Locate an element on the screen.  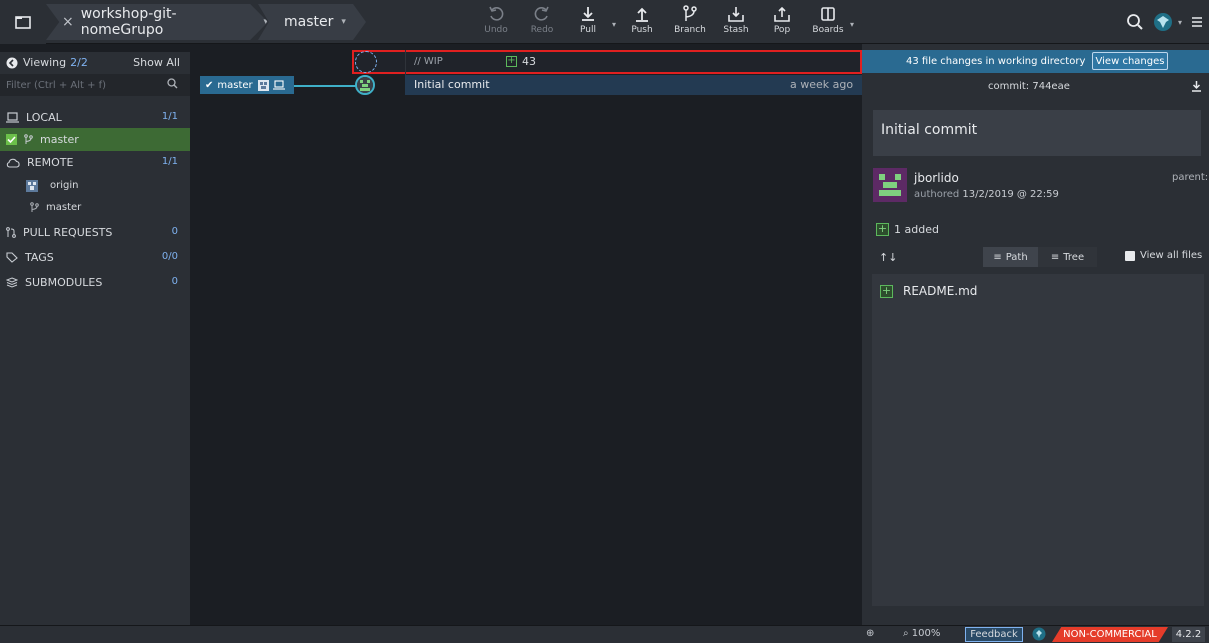
pop-icon is located at coordinates (782, 14).